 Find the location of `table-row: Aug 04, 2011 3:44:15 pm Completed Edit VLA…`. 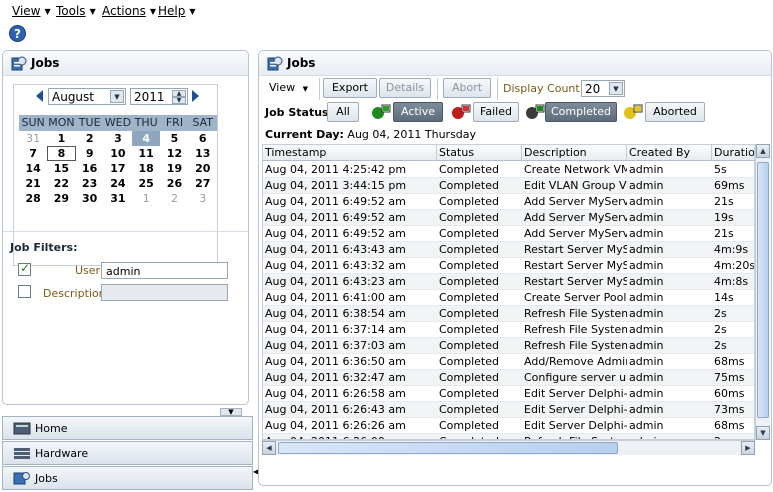

table-row: Aug 04, 2011 3:44:15 pm Completed Edit VLA… is located at coordinates (508, 186).